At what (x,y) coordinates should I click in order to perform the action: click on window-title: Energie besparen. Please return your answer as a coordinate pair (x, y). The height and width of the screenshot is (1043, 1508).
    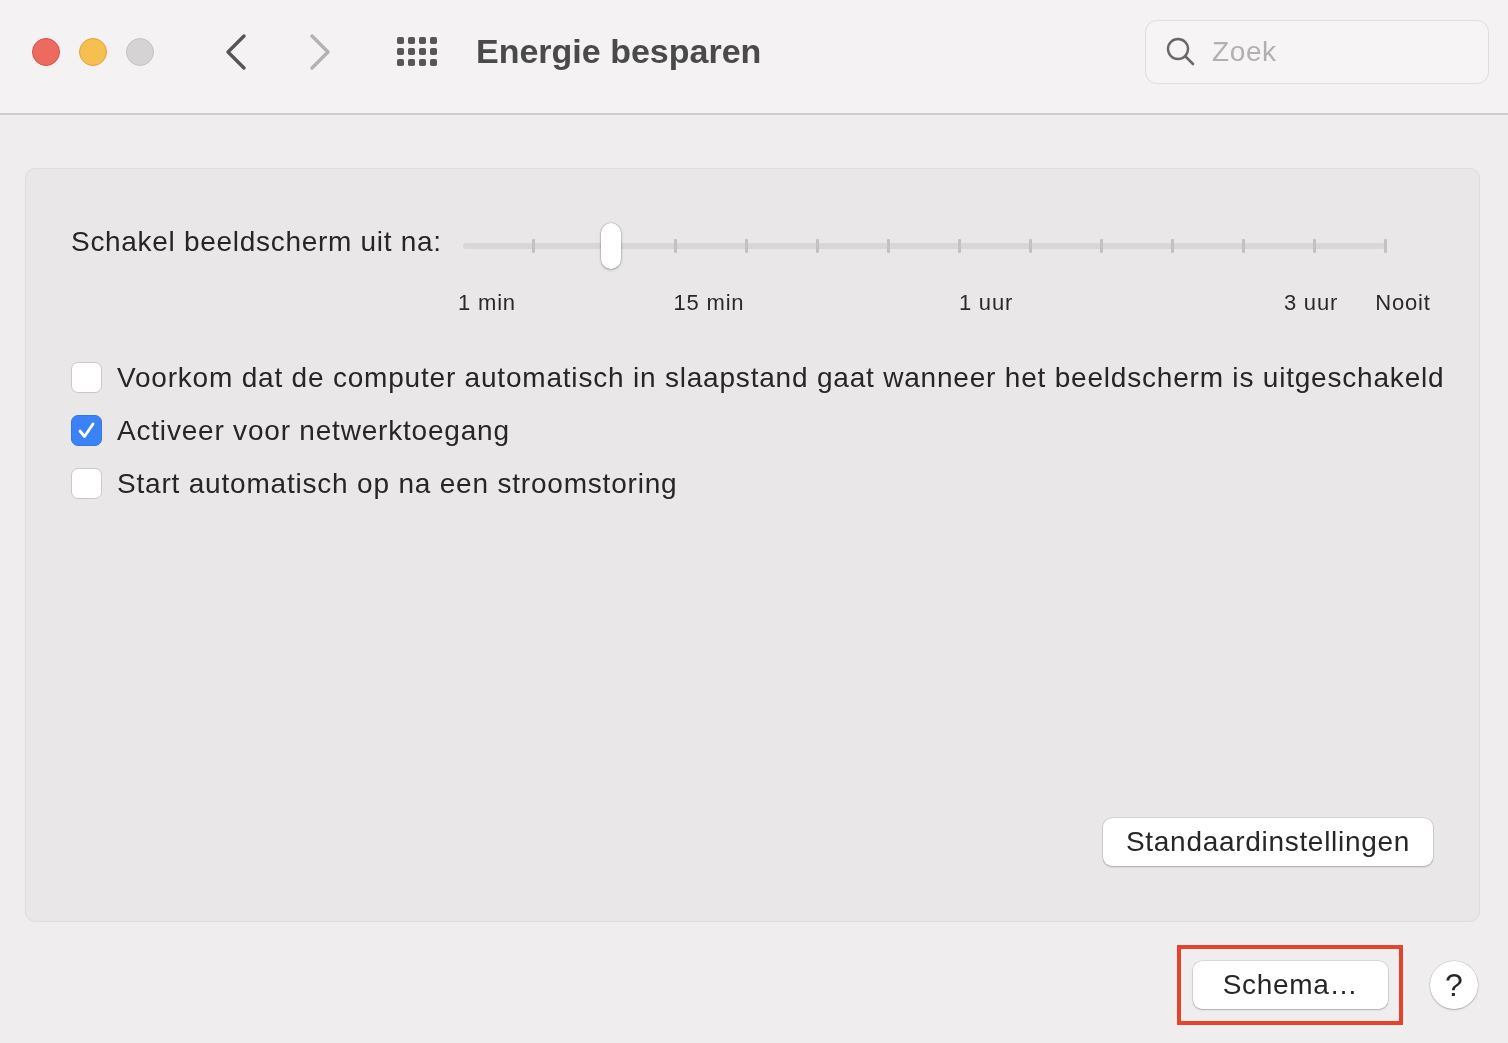
    Looking at the image, I should click on (619, 51).